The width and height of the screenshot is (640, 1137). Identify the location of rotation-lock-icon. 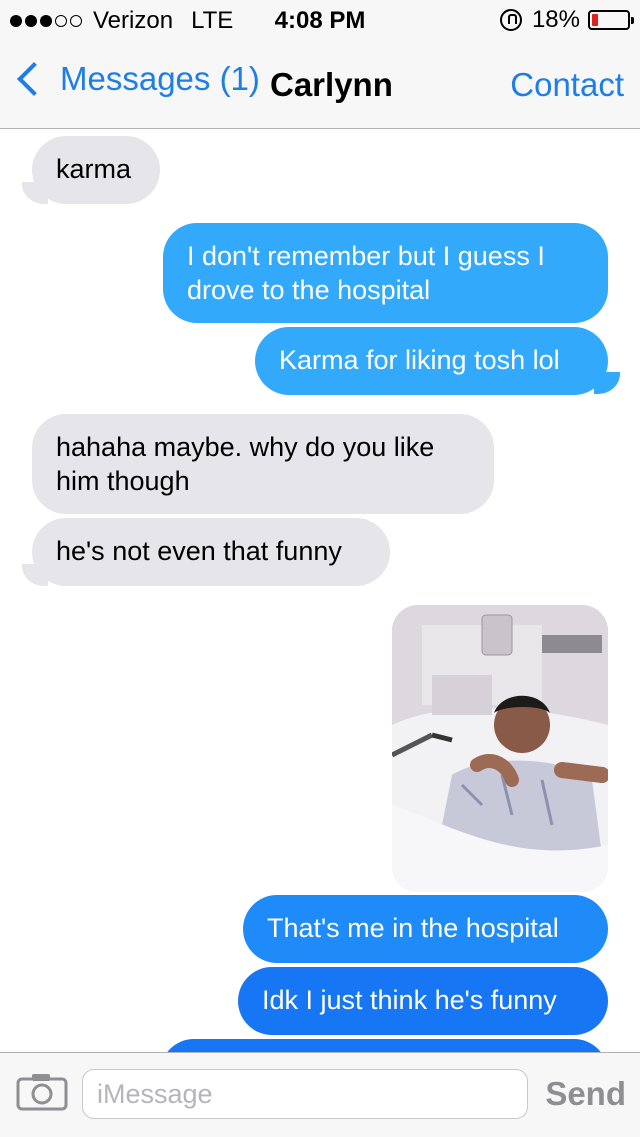
(510, 20).